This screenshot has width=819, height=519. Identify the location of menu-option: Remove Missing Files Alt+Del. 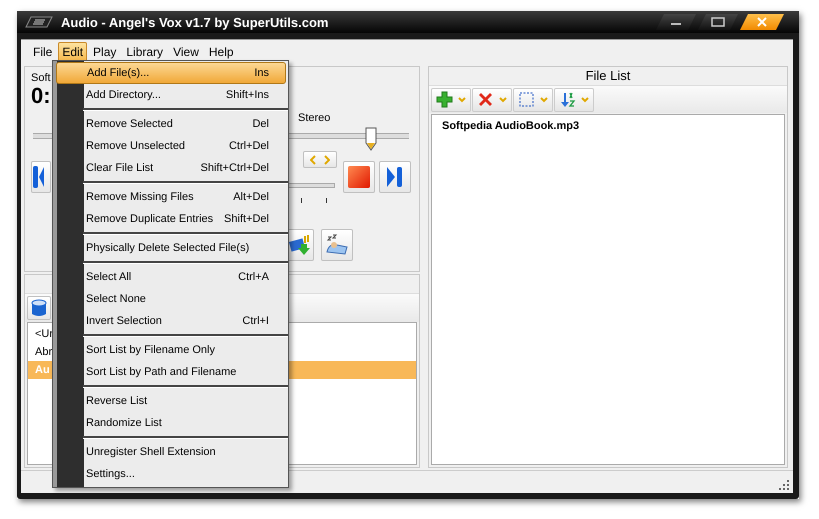
(184, 197).